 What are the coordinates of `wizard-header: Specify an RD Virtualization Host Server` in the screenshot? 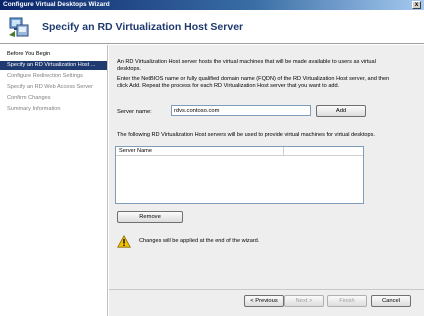 It's located at (212, 27).